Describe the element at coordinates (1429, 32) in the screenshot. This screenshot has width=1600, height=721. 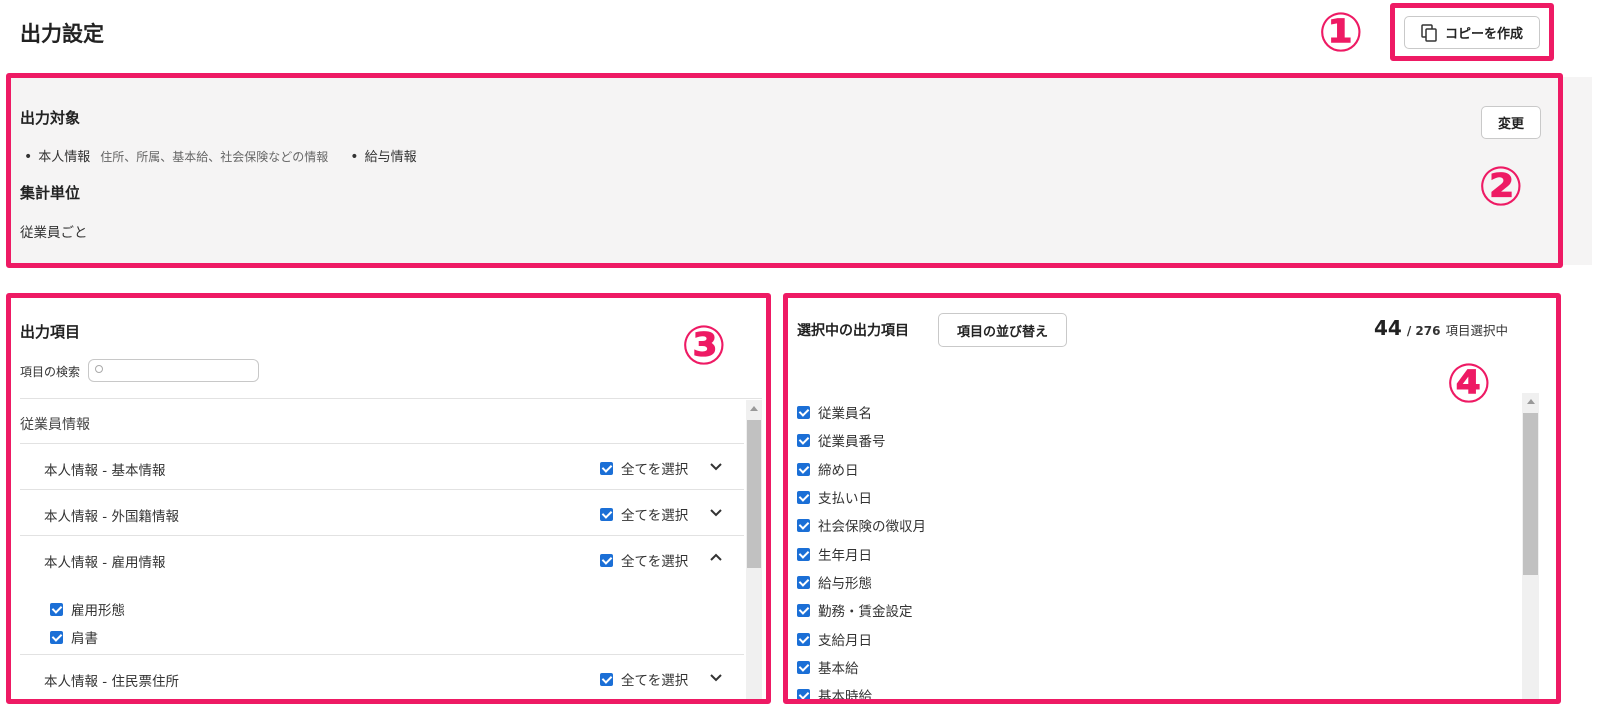
I see `copy-icon` at that location.